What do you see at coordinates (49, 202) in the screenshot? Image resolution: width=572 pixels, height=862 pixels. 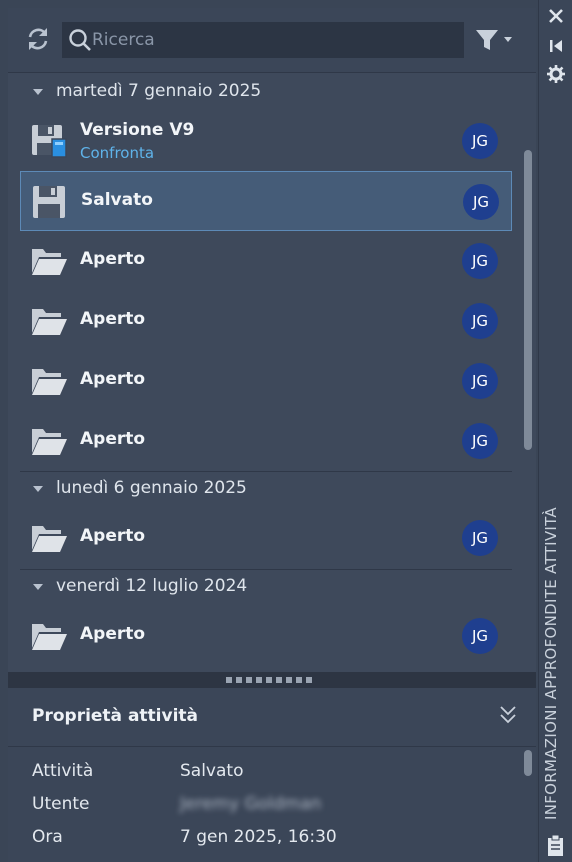 I see `save-icon` at bounding box center [49, 202].